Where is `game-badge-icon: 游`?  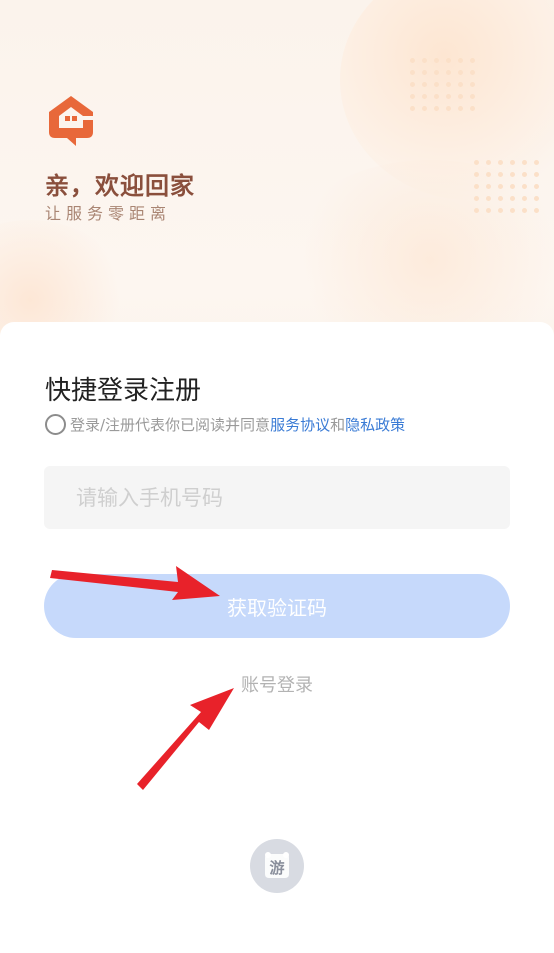
game-badge-icon: 游 is located at coordinates (277, 866).